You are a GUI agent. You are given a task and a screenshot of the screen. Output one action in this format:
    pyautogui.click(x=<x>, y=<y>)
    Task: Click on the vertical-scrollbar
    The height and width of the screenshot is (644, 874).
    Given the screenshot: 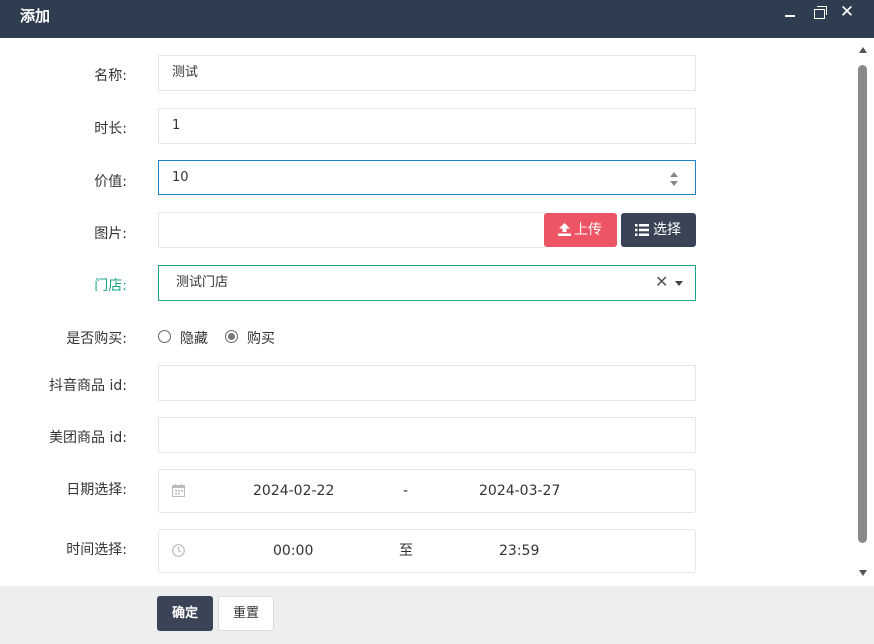 What is the action you would take?
    pyautogui.click(x=863, y=310)
    